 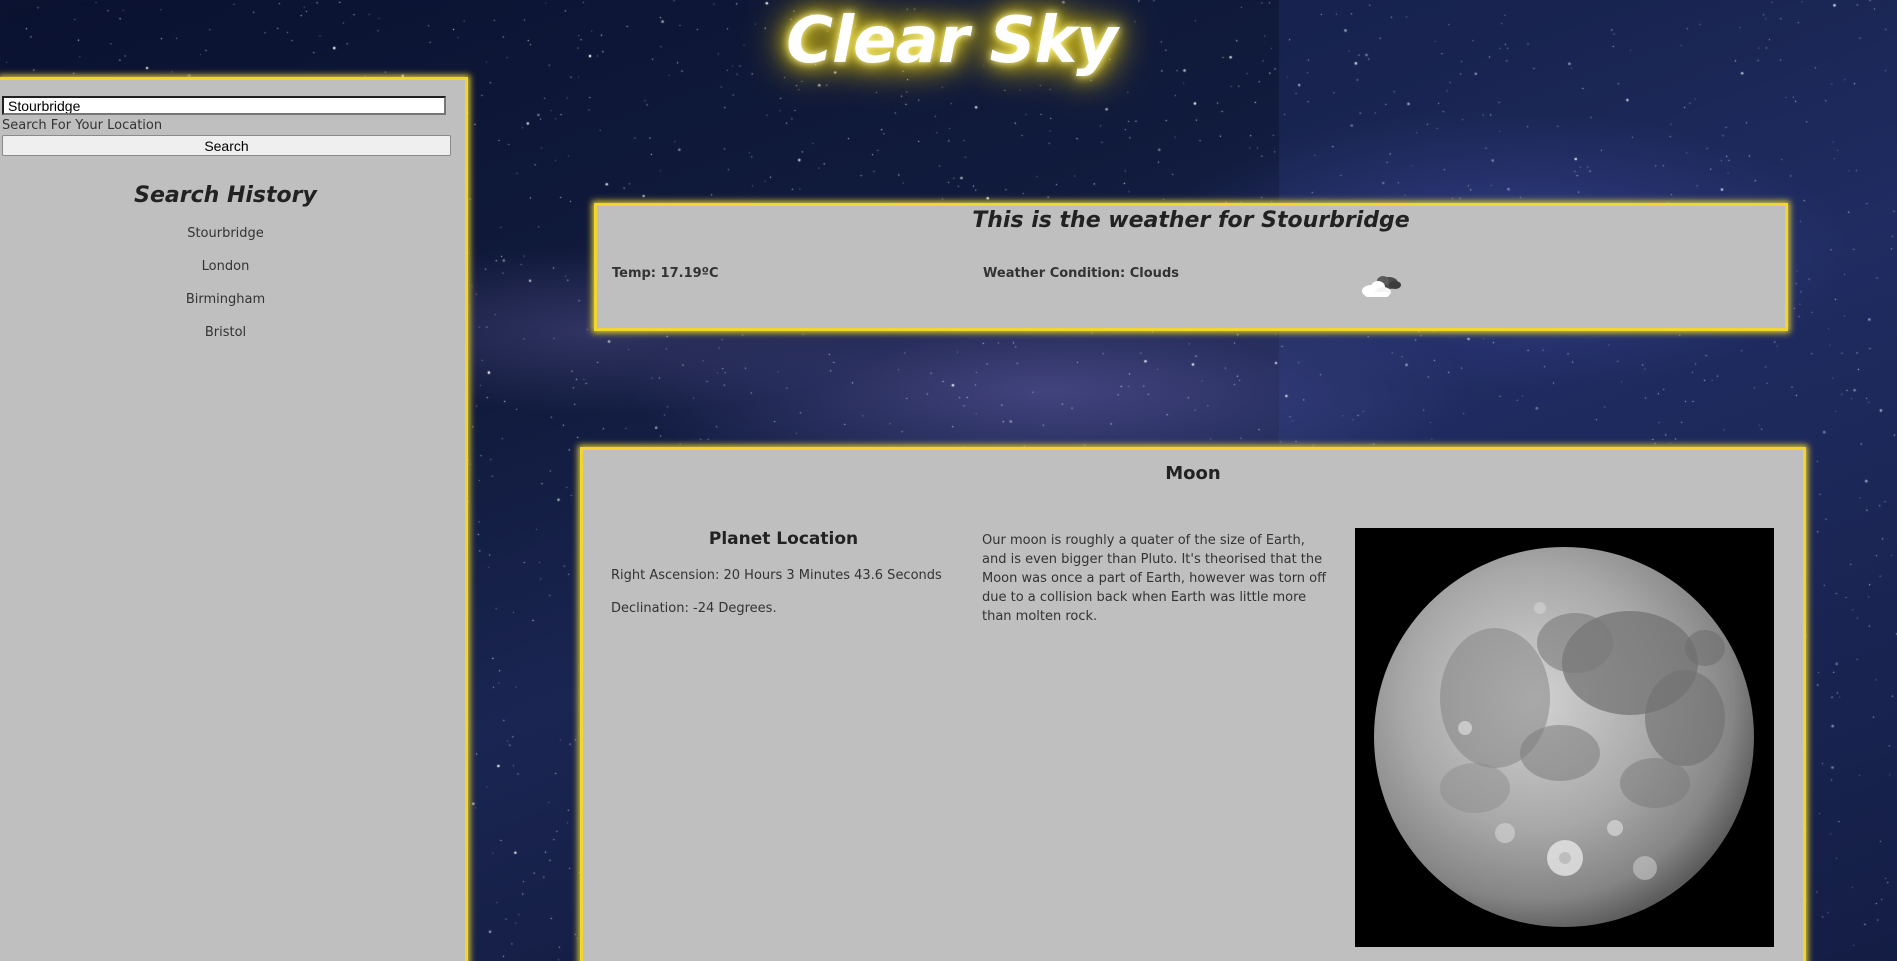 What do you see at coordinates (225, 242) in the screenshot?
I see `history-item-stourbridge: Stourbridge` at bounding box center [225, 242].